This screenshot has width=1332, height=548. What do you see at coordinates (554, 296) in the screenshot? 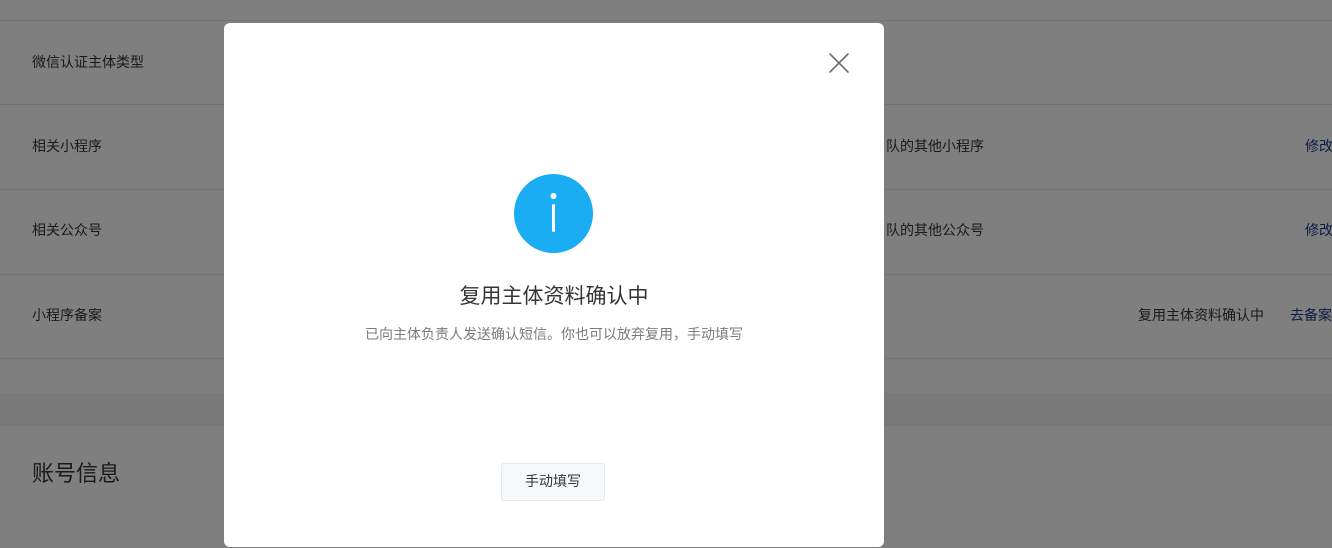
I see `dialog-title: 复用主体资料确认中` at bounding box center [554, 296].